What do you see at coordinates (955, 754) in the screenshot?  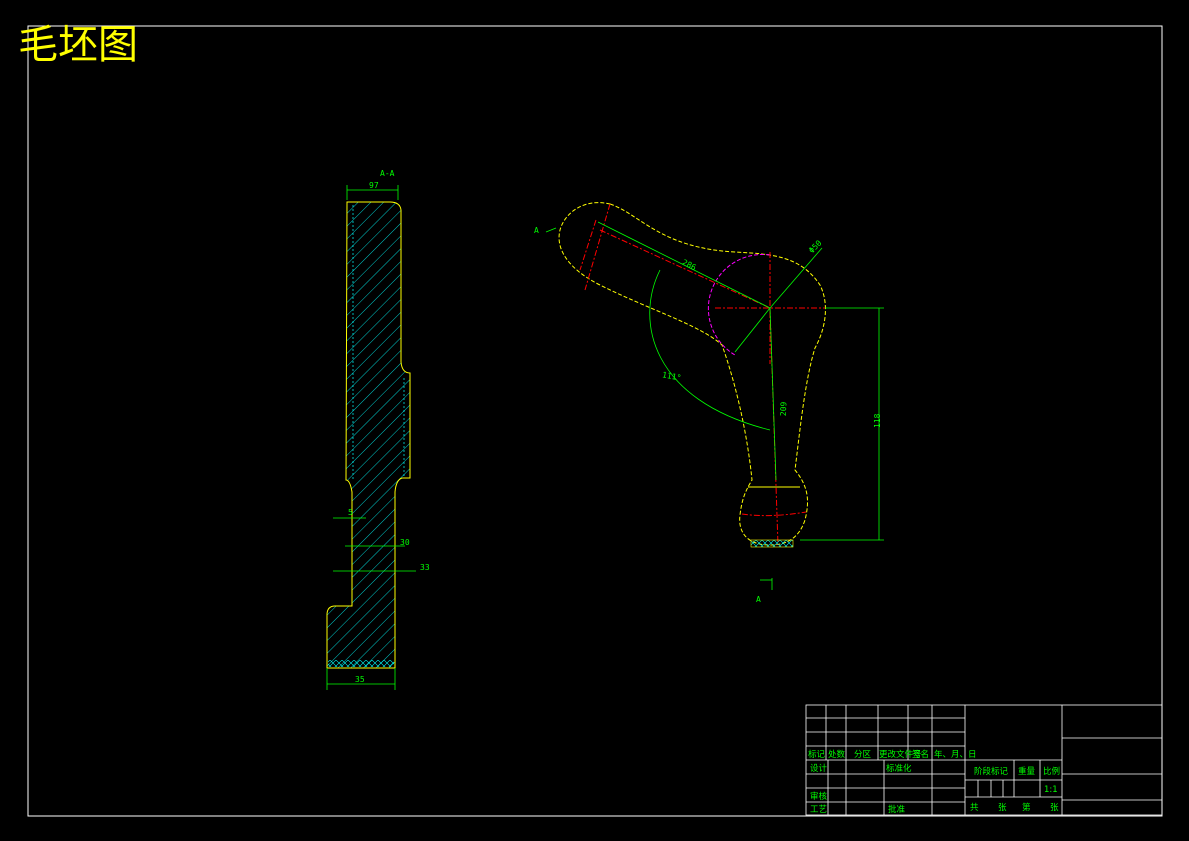 I see `tb-header-date: 年、月、日` at bounding box center [955, 754].